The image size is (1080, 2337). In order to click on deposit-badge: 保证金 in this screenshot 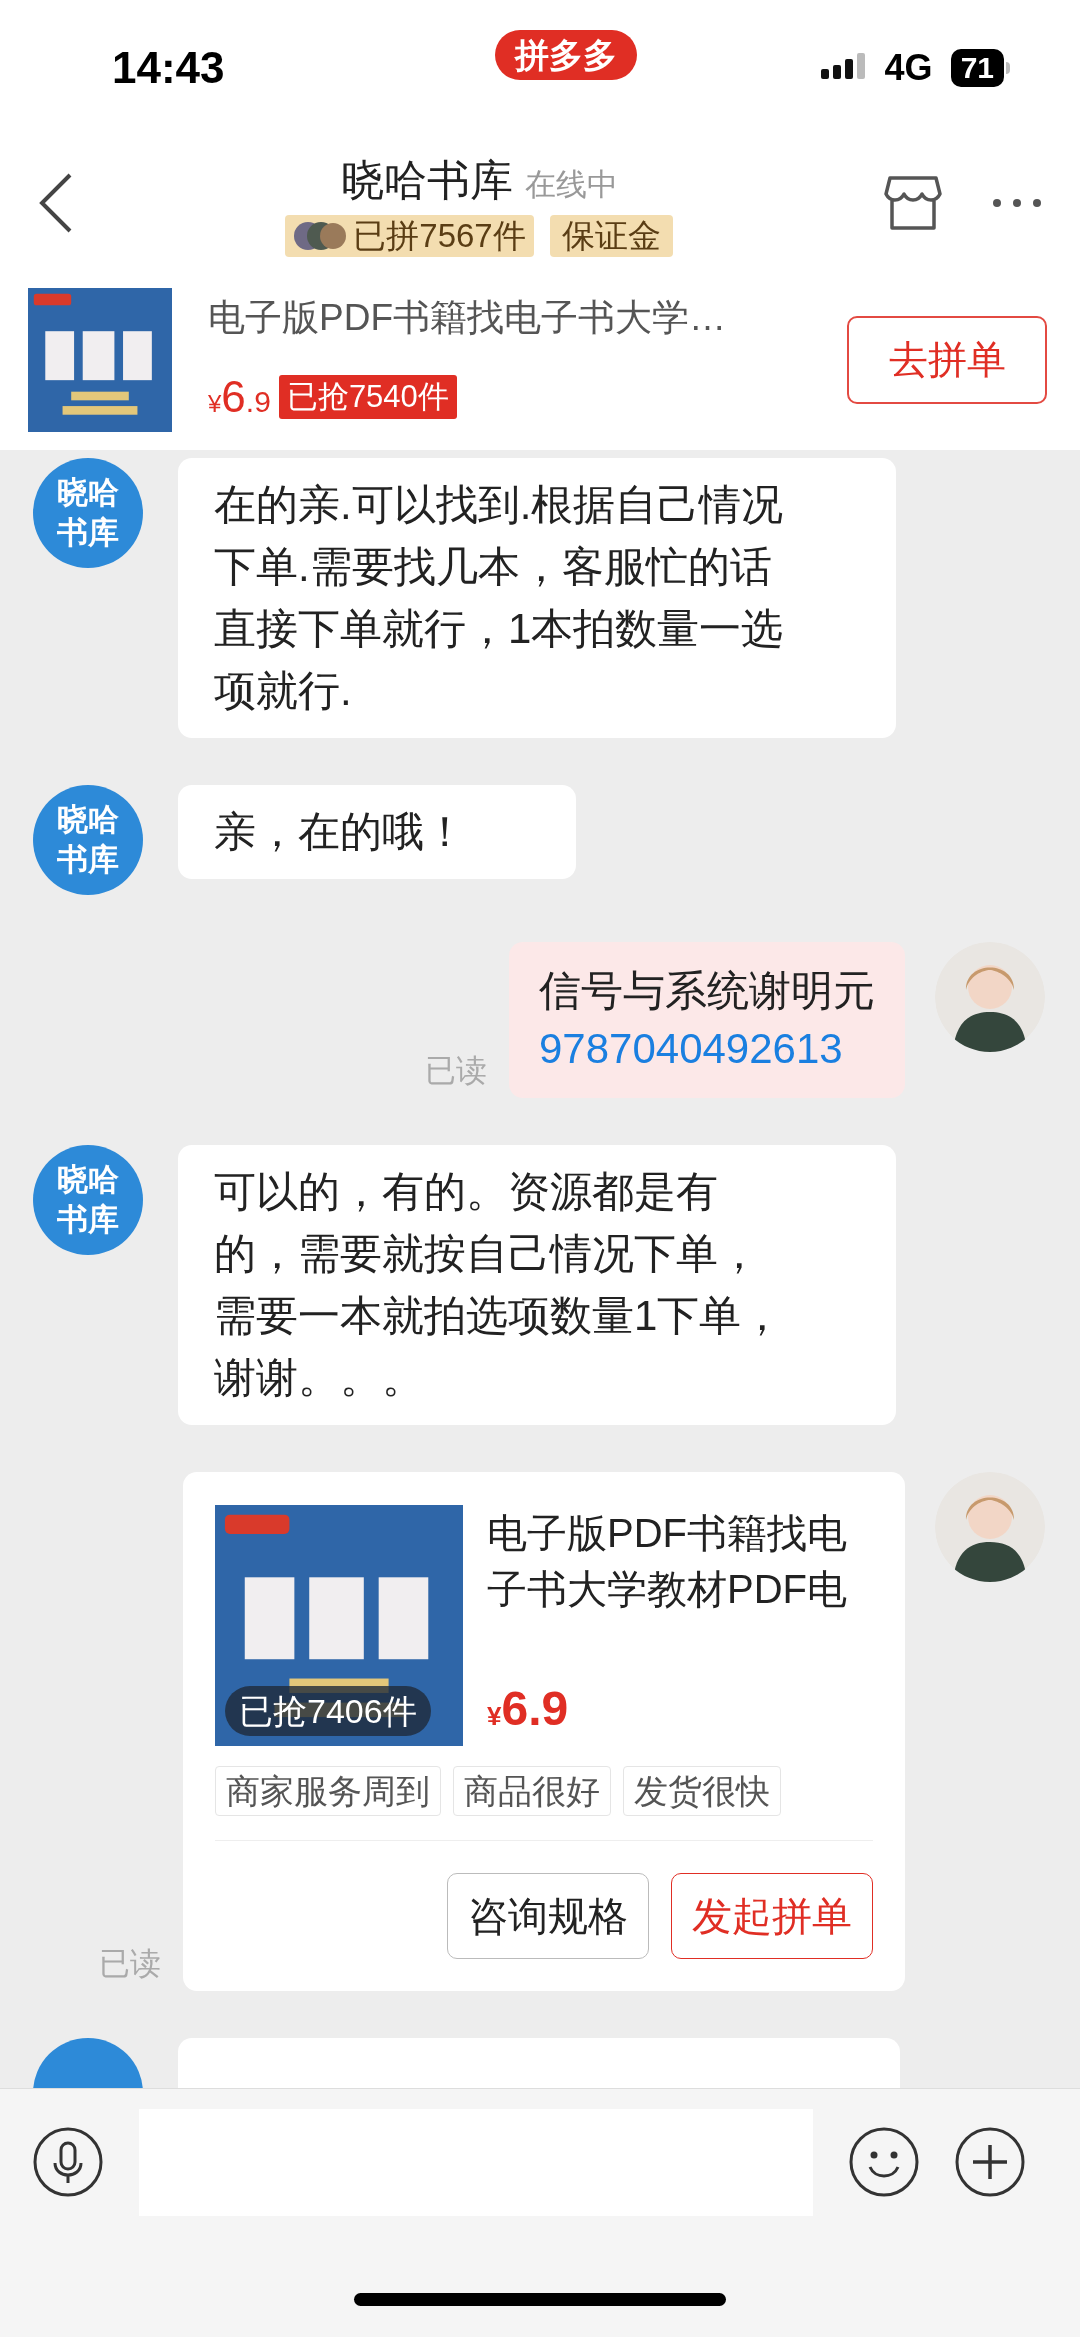, I will do `click(611, 235)`.